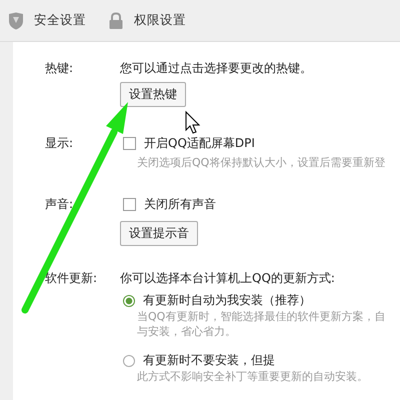 This screenshot has height=400, width=400. What do you see at coordinates (199, 143) in the screenshot?
I see `checkbox-label: 开启QQ适配屏幕DPI` at bounding box center [199, 143].